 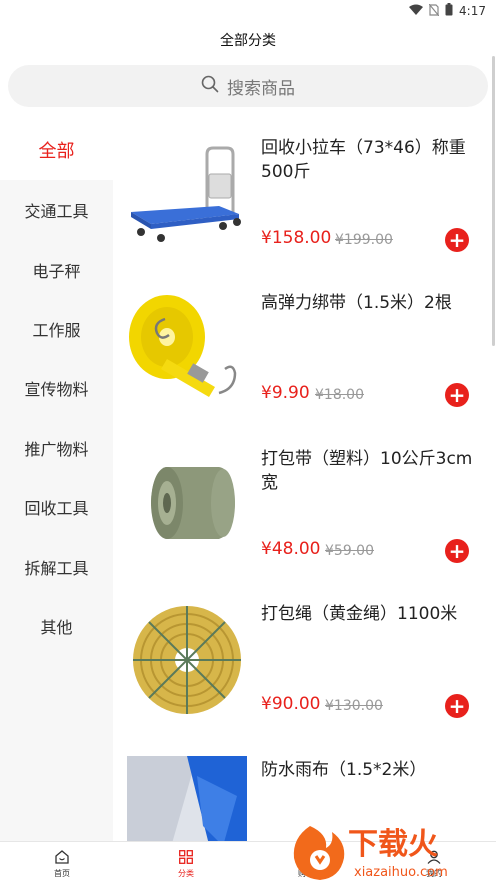 I want to click on no-sim-icon, so click(x=434, y=11).